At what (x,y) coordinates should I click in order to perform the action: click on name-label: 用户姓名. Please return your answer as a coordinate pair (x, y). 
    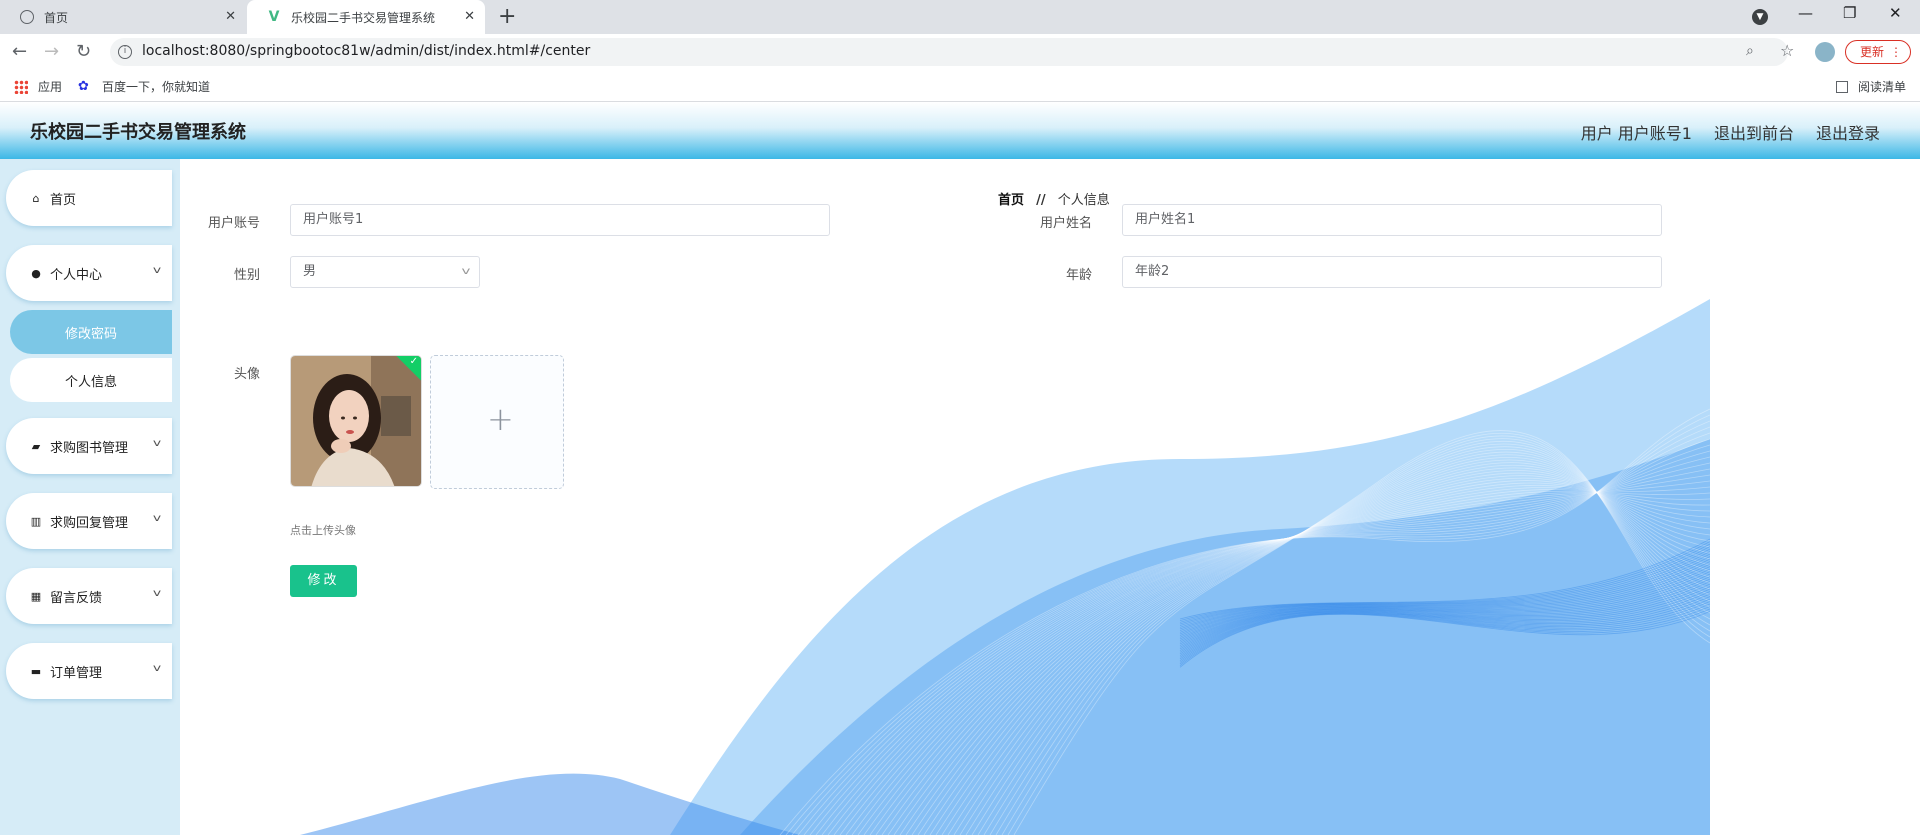
    Looking at the image, I should click on (1065, 223).